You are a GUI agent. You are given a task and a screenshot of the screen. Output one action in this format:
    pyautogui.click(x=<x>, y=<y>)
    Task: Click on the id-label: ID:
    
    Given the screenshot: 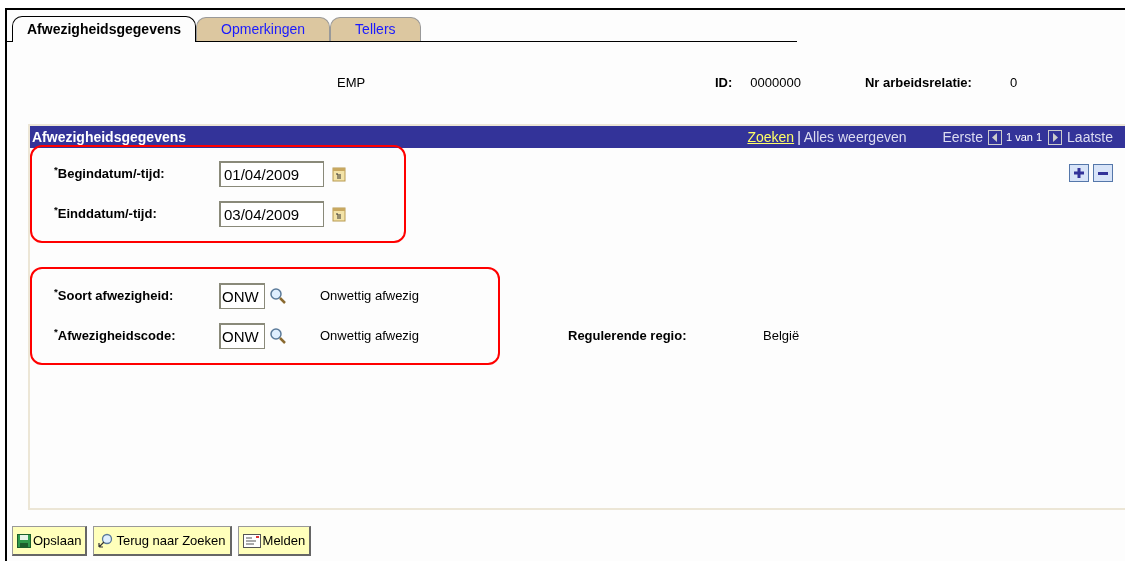 What is the action you would take?
    pyautogui.click(x=724, y=83)
    